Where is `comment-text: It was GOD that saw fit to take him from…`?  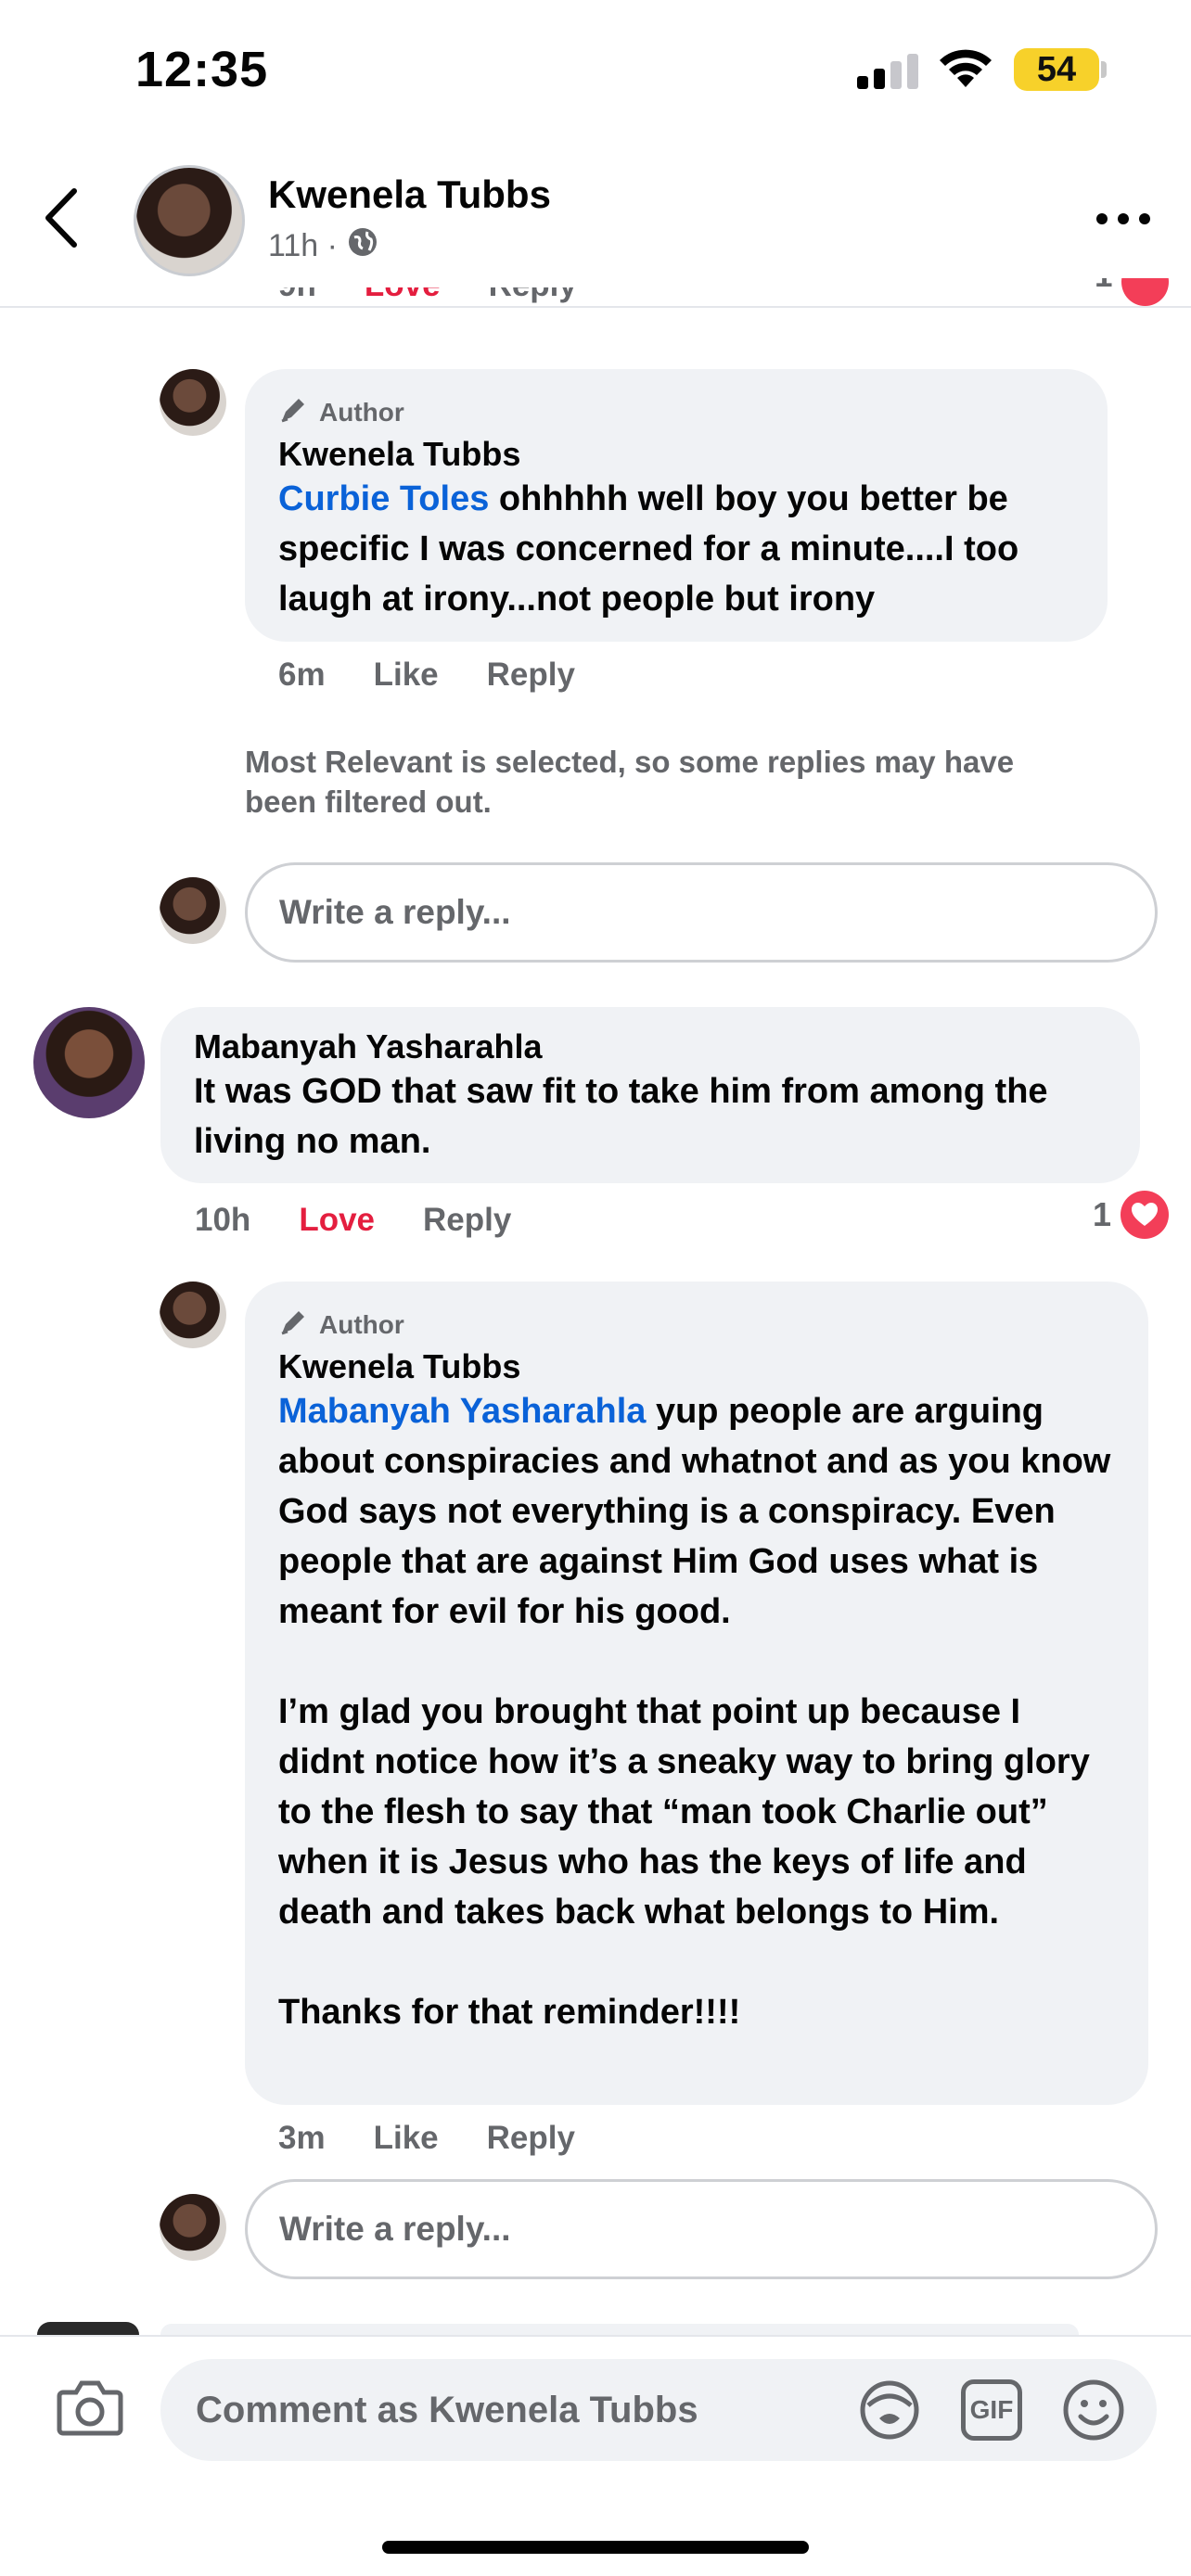 comment-text: It was GOD that saw fit to take him from… is located at coordinates (626, 1116).